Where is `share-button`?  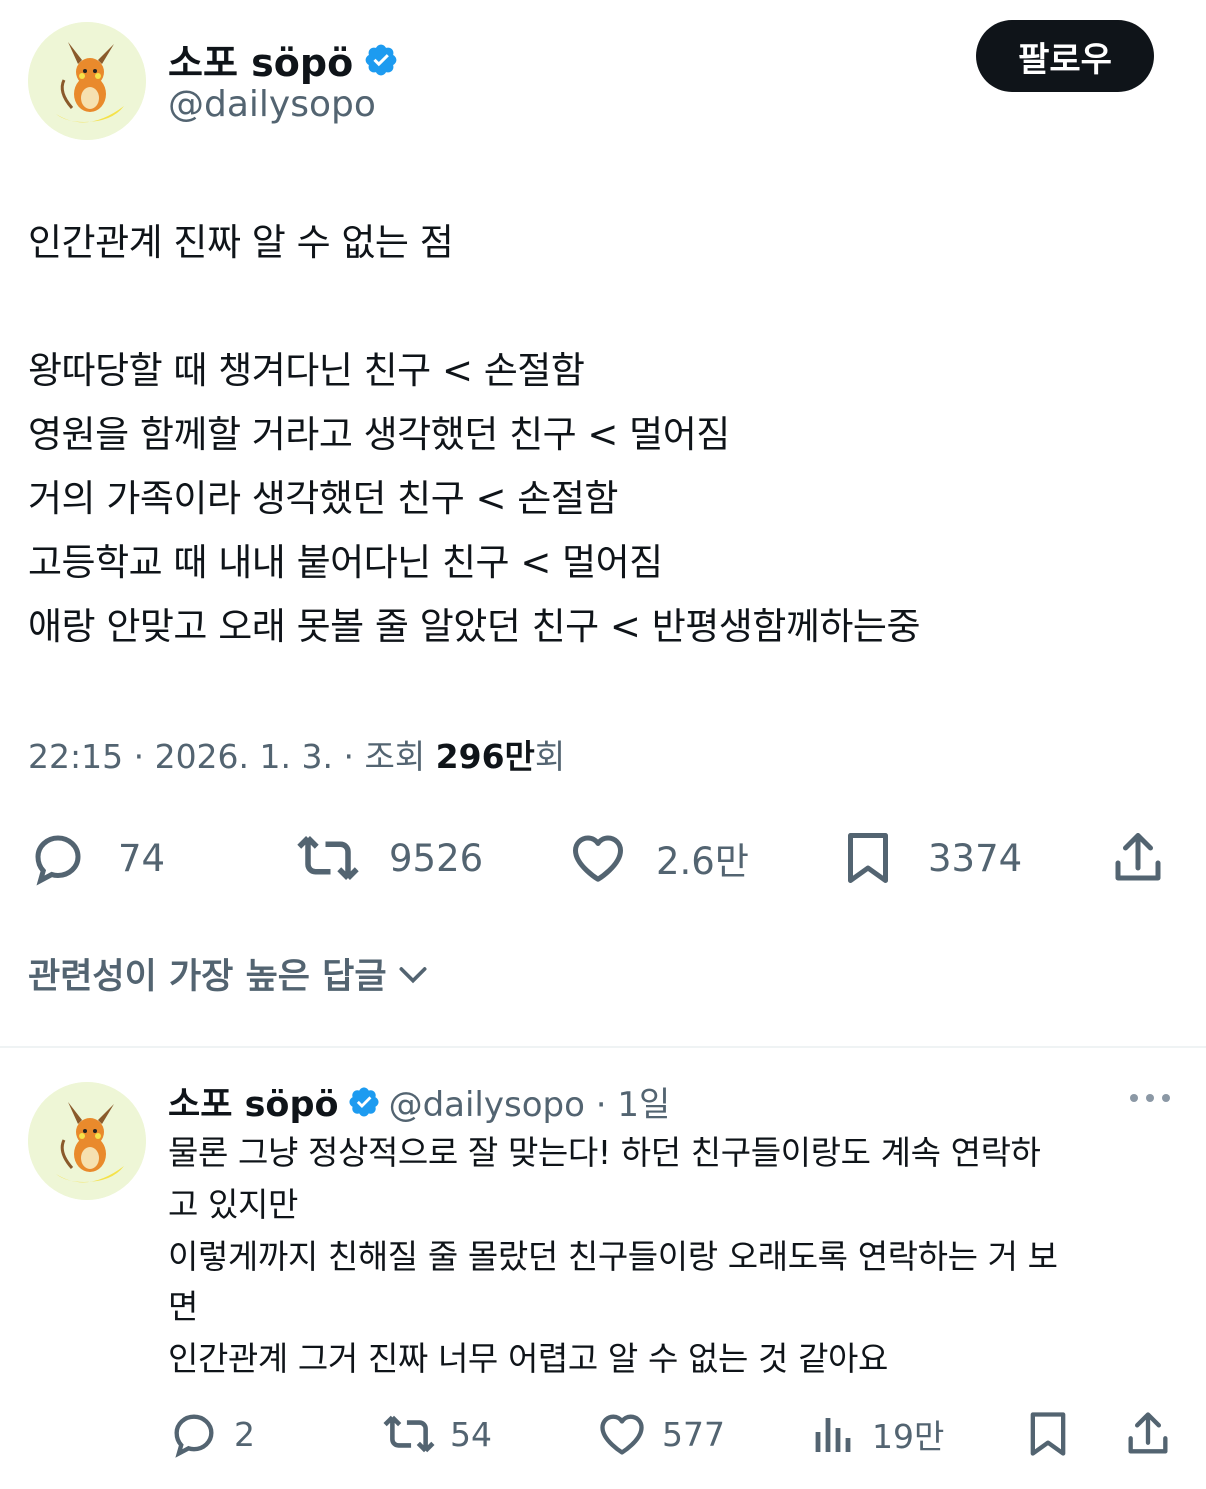
share-button is located at coordinates (1138, 858).